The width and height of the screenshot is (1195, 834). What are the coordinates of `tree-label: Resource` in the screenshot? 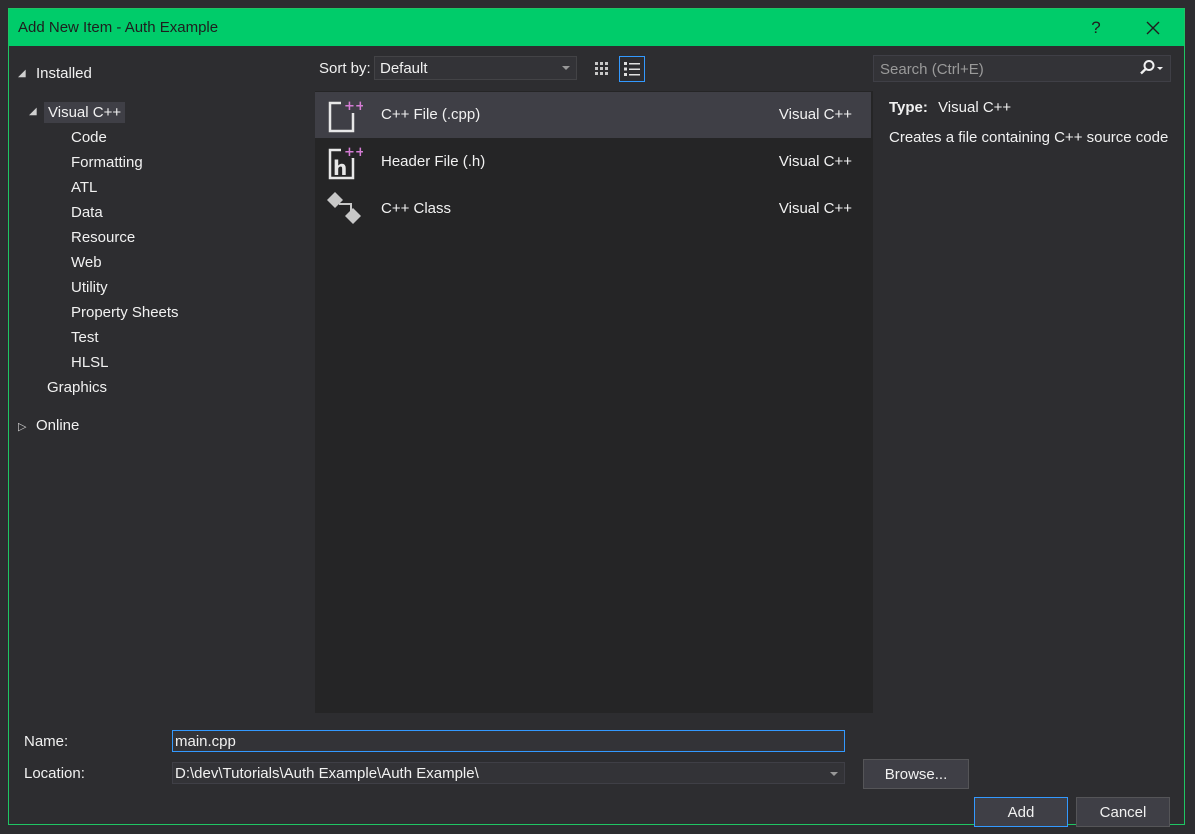 It's located at (103, 237).